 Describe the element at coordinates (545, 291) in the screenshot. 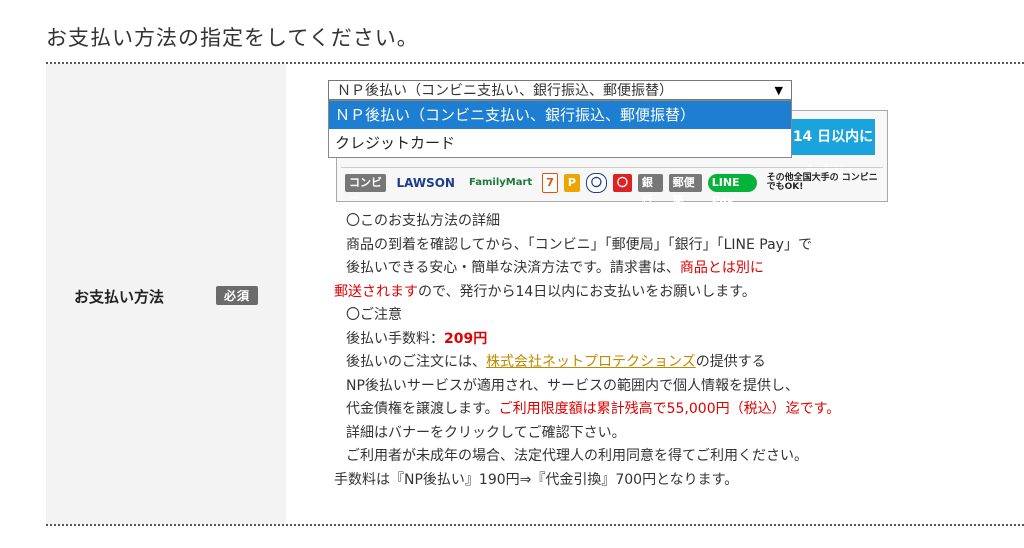

I see `desc-line: 郵送されますので、発行から14日以内にお支払いをお願いします。` at that location.